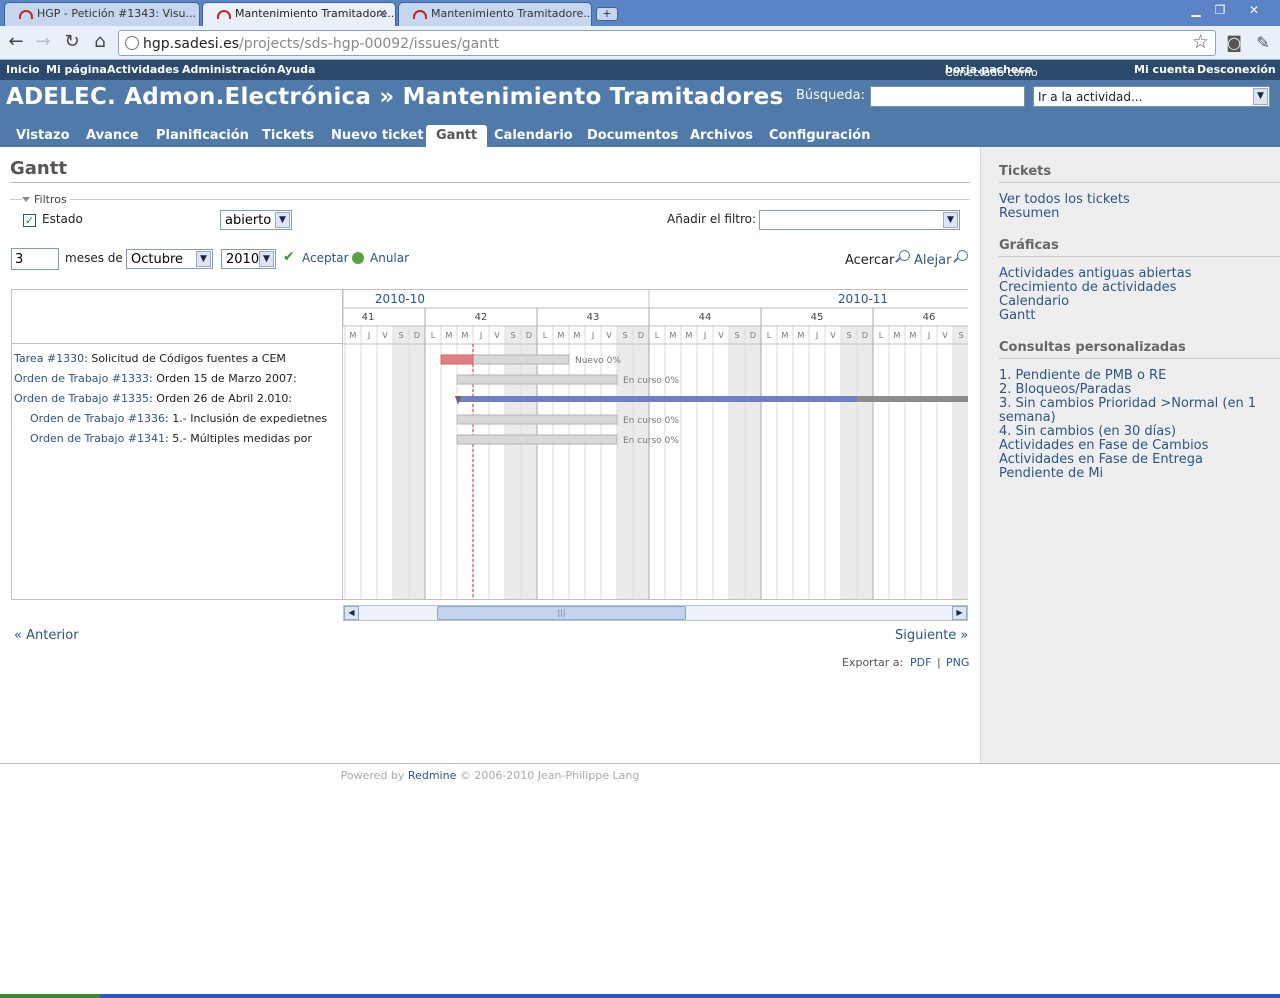  I want to click on gantt-horizontal-scrollbar: ◀ ||| ▶, so click(655, 613).